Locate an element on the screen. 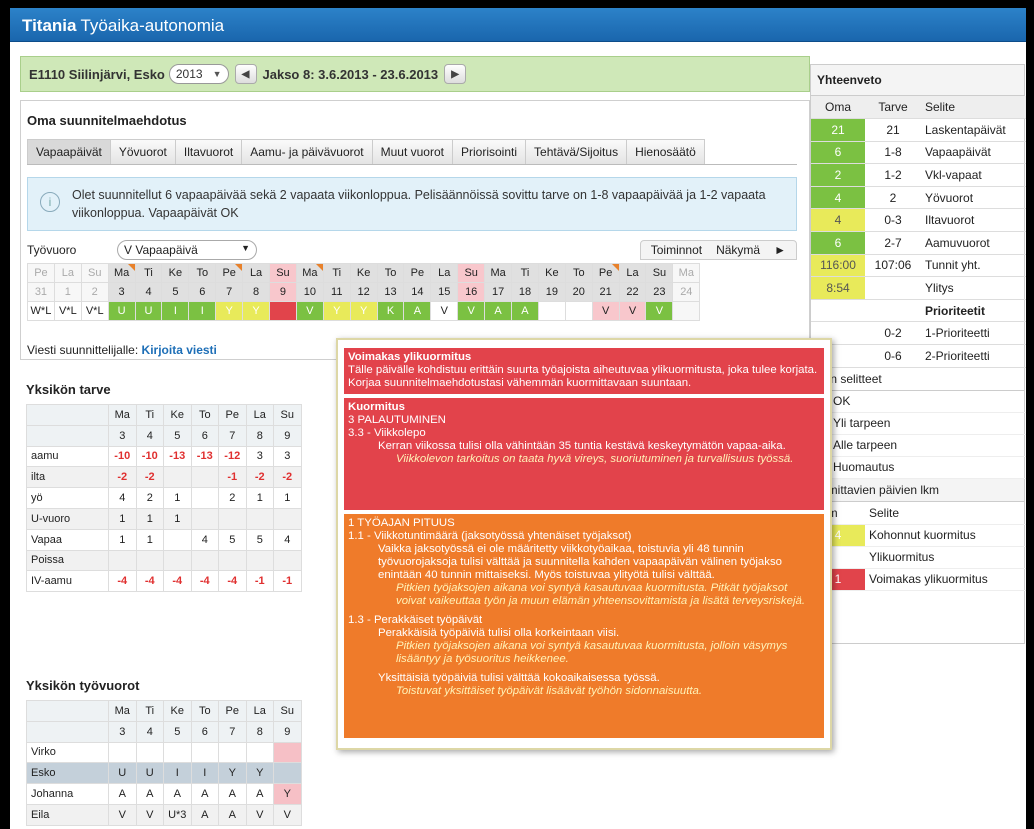 This screenshot has width=1034, height=829. rest-heading: 3.3 - Viikkolepo is located at coordinates (387, 433).